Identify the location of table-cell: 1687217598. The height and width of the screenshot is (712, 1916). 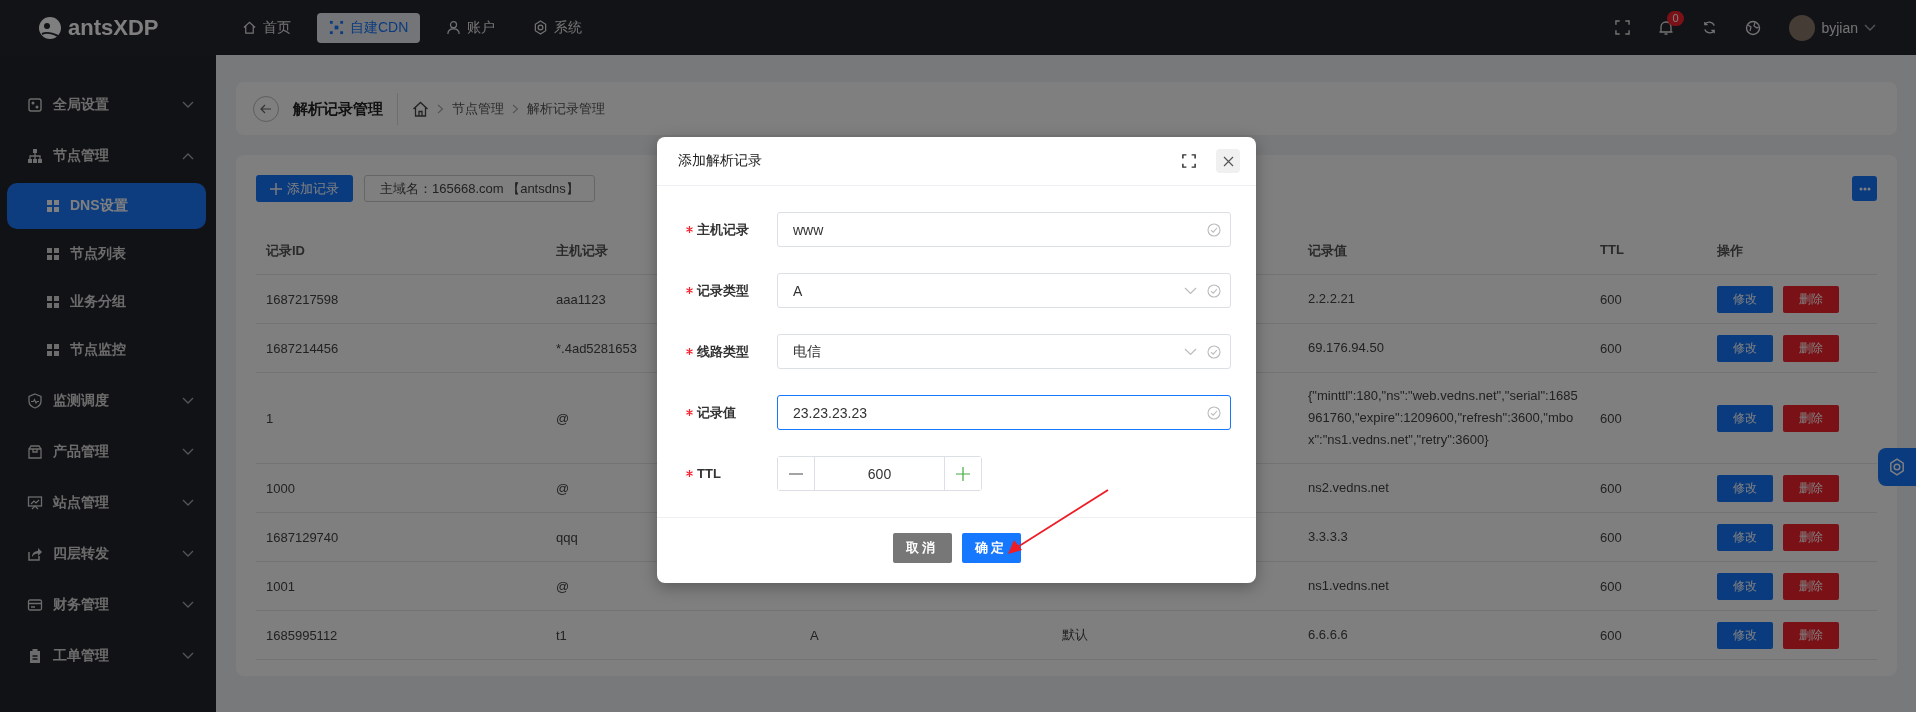
(401, 299).